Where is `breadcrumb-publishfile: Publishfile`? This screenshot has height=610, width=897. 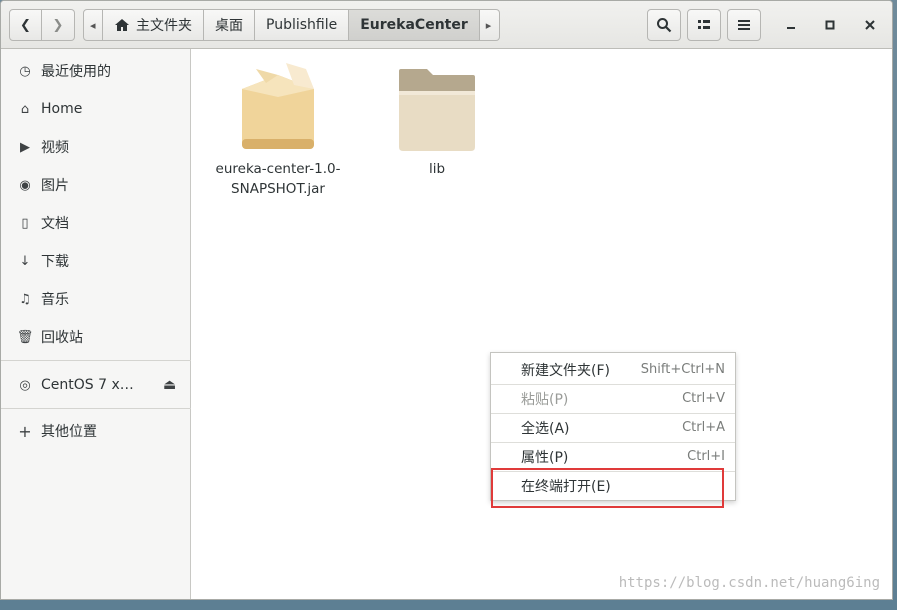
breadcrumb-publishfile: Publishfile is located at coordinates (302, 25).